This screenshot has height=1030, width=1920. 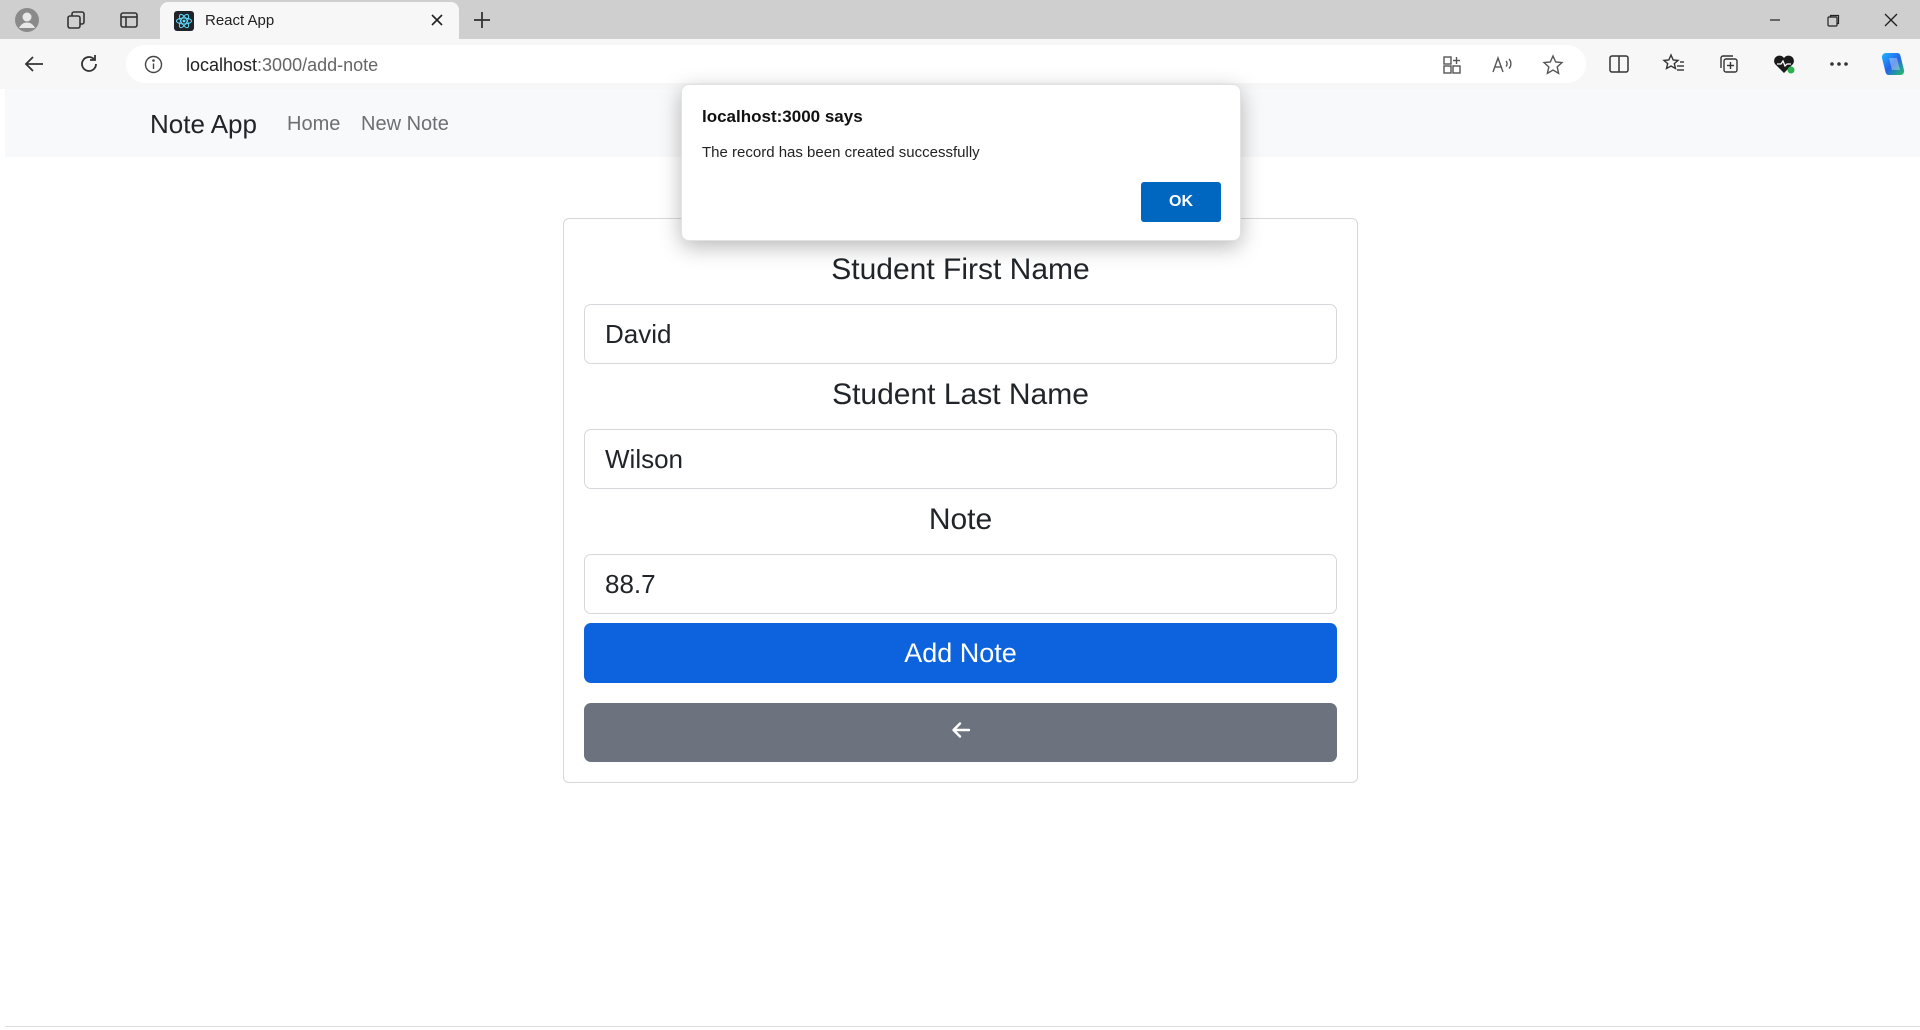 I want to click on favorites-icon, so click(x=1674, y=64).